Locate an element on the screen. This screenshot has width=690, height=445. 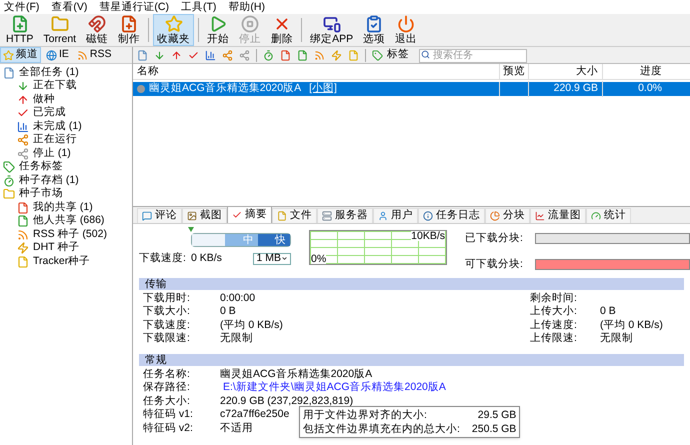
detail-tab: 服务器 is located at coordinates (345, 215).